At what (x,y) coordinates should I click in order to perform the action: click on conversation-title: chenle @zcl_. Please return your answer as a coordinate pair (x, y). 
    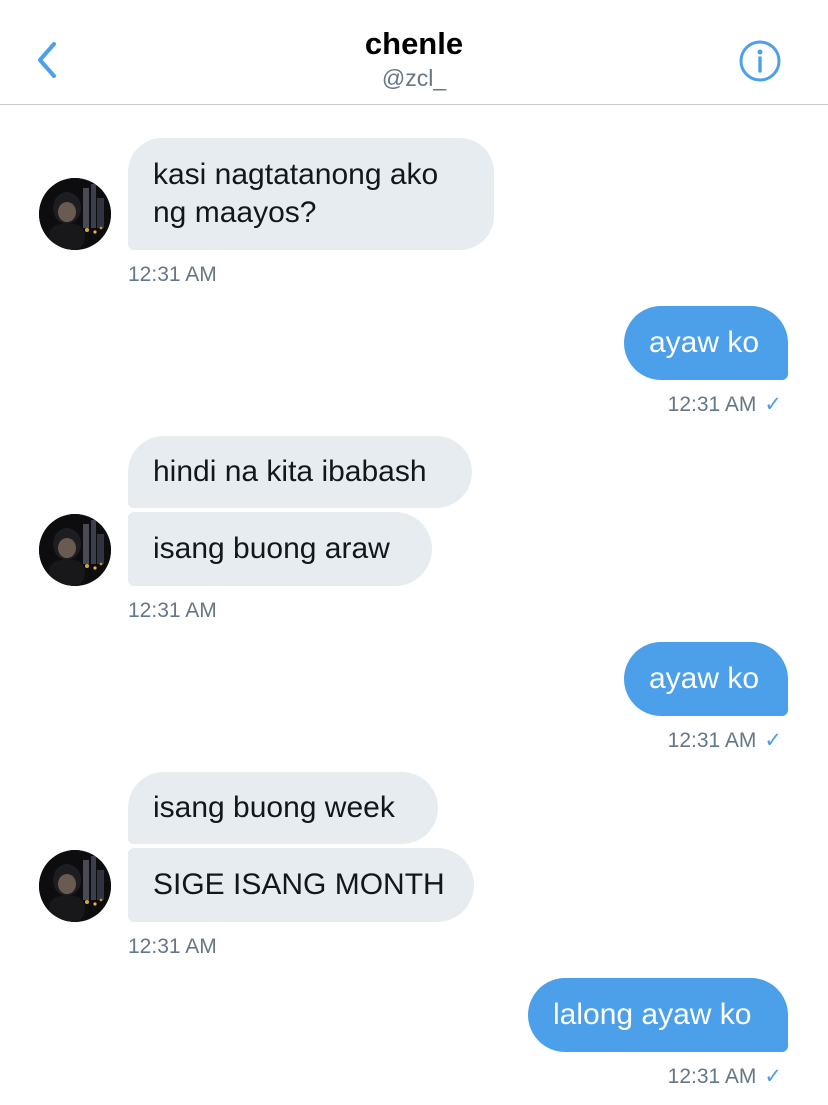
    Looking at the image, I should click on (414, 58).